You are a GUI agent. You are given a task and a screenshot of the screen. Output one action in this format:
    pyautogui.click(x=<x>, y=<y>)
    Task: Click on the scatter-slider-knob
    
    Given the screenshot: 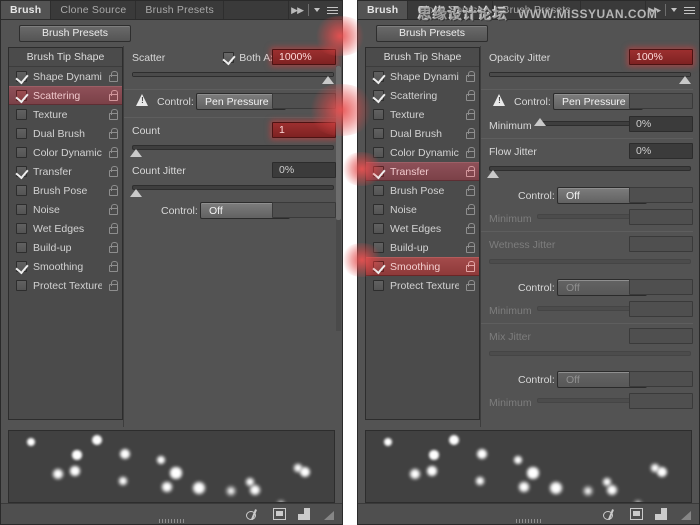 What is the action you would take?
    pyautogui.click(x=328, y=80)
    